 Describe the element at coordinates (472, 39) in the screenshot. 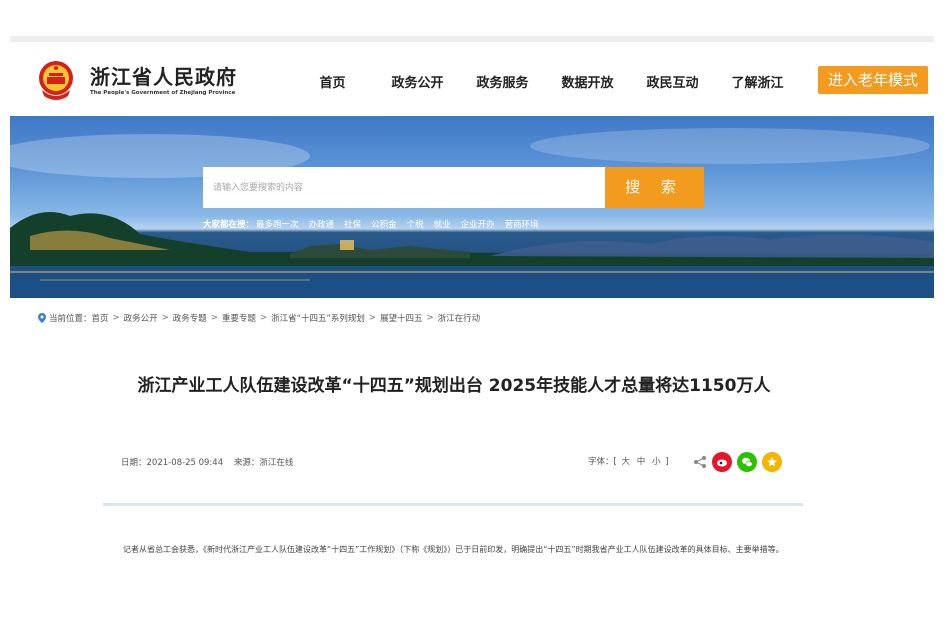

I see `top-strip` at that location.